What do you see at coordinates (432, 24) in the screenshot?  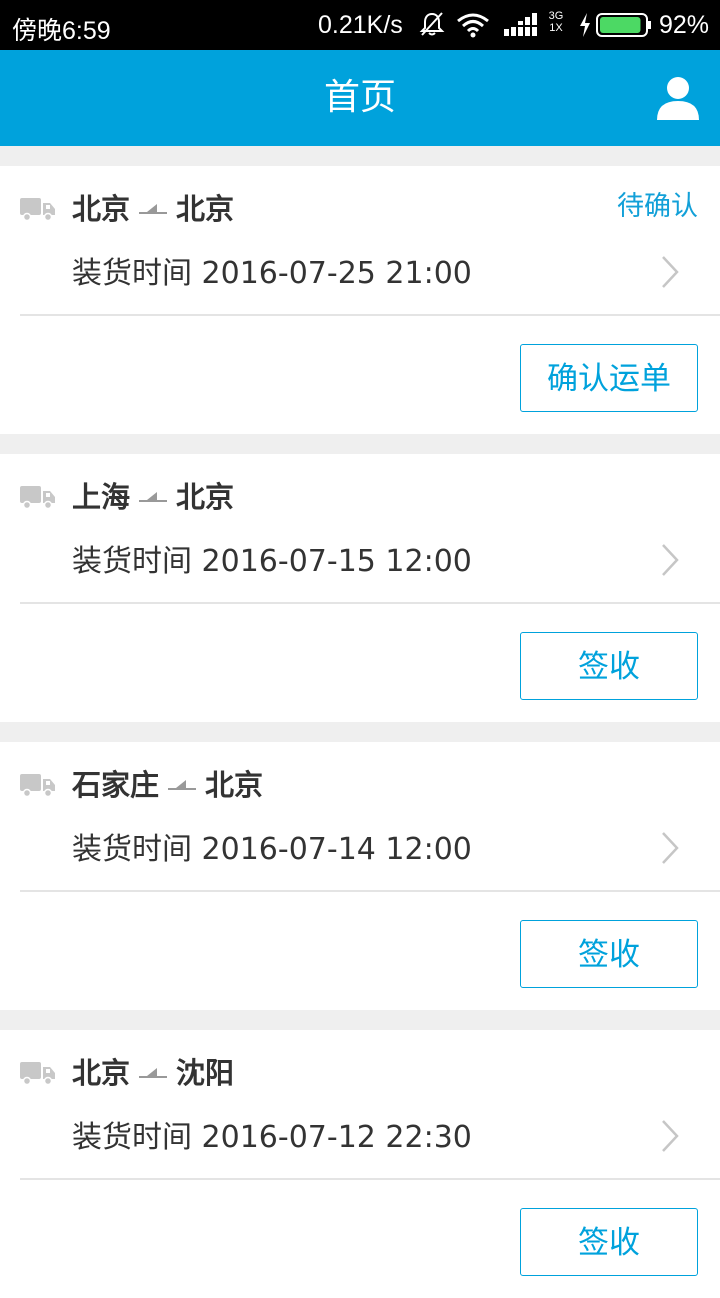 I see `bell-muted-icon` at bounding box center [432, 24].